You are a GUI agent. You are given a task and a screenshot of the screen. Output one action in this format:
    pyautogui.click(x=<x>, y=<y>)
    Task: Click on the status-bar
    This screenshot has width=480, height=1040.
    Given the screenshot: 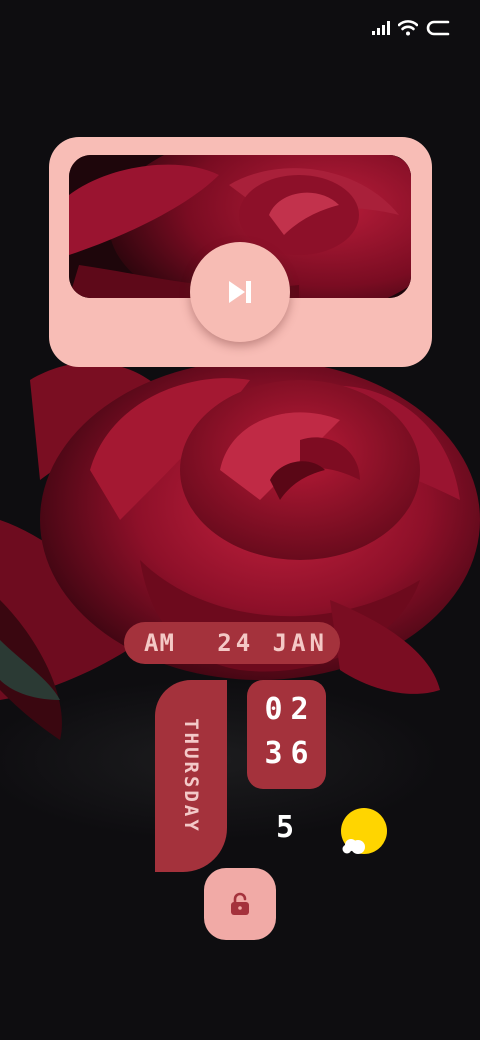 What is the action you would take?
    pyautogui.click(x=412, y=28)
    